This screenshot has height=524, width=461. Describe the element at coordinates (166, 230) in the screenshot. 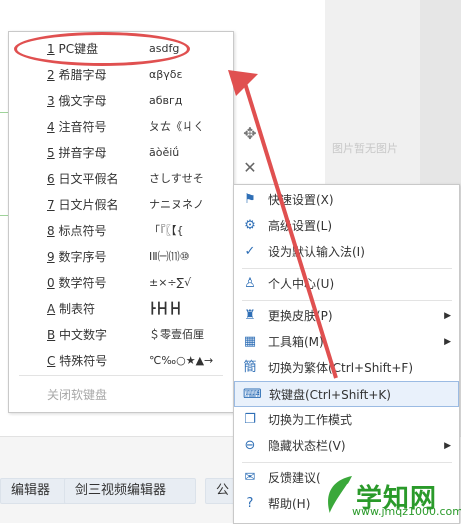

I see `keyboard-sample: 「『〖【{` at that location.